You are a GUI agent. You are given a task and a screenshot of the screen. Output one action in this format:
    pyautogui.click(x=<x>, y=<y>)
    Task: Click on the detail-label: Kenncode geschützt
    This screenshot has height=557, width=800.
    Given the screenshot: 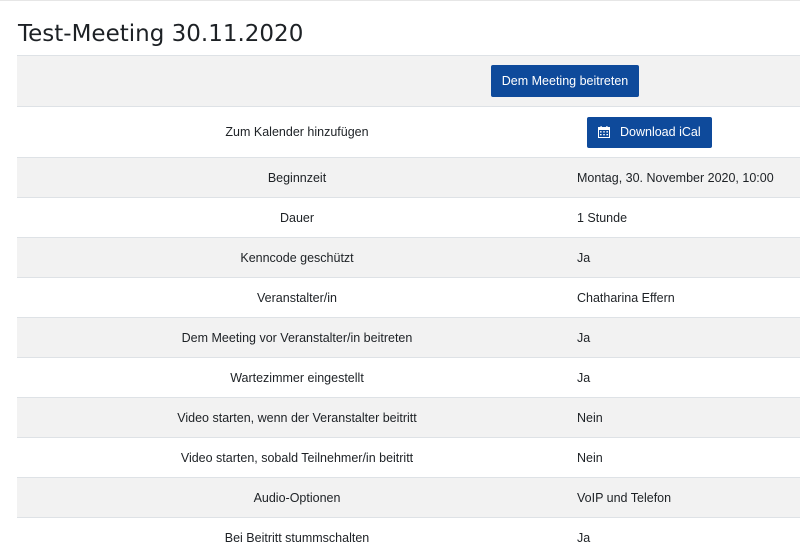 What is the action you would take?
    pyautogui.click(x=297, y=258)
    